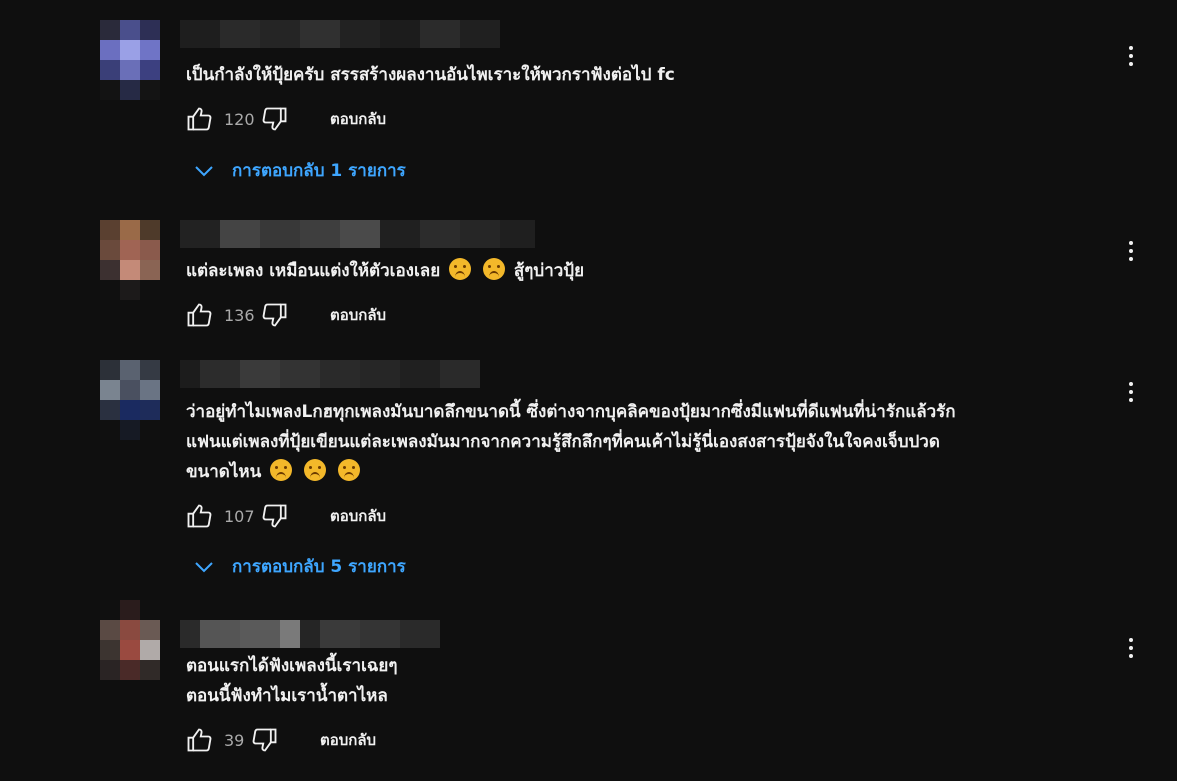  Describe the element at coordinates (224, 472) in the screenshot. I see `comment-line: ขนาดไหน` at that location.